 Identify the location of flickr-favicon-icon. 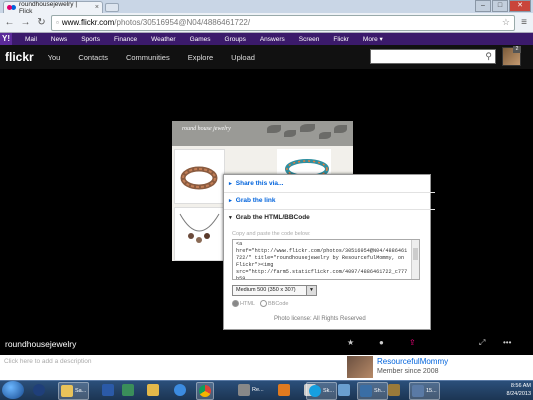
(9, 7).